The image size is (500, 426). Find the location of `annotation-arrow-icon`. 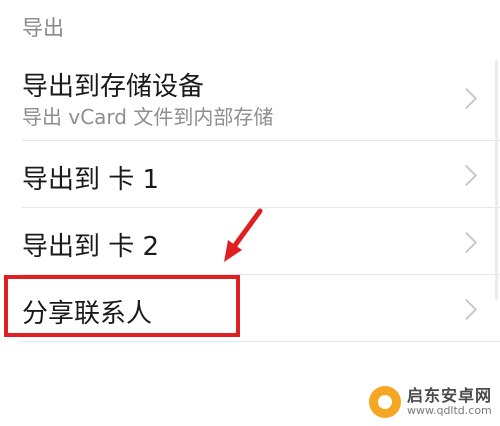

annotation-arrow-icon is located at coordinates (243, 235).